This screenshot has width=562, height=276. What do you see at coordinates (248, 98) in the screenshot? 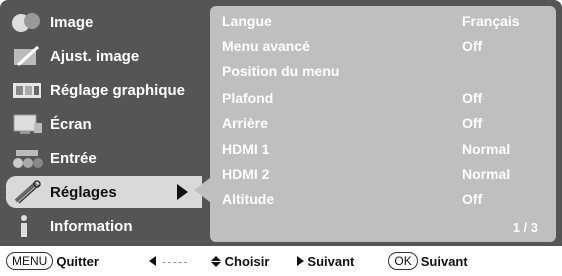
I see `setting-label: Plafond` at bounding box center [248, 98].